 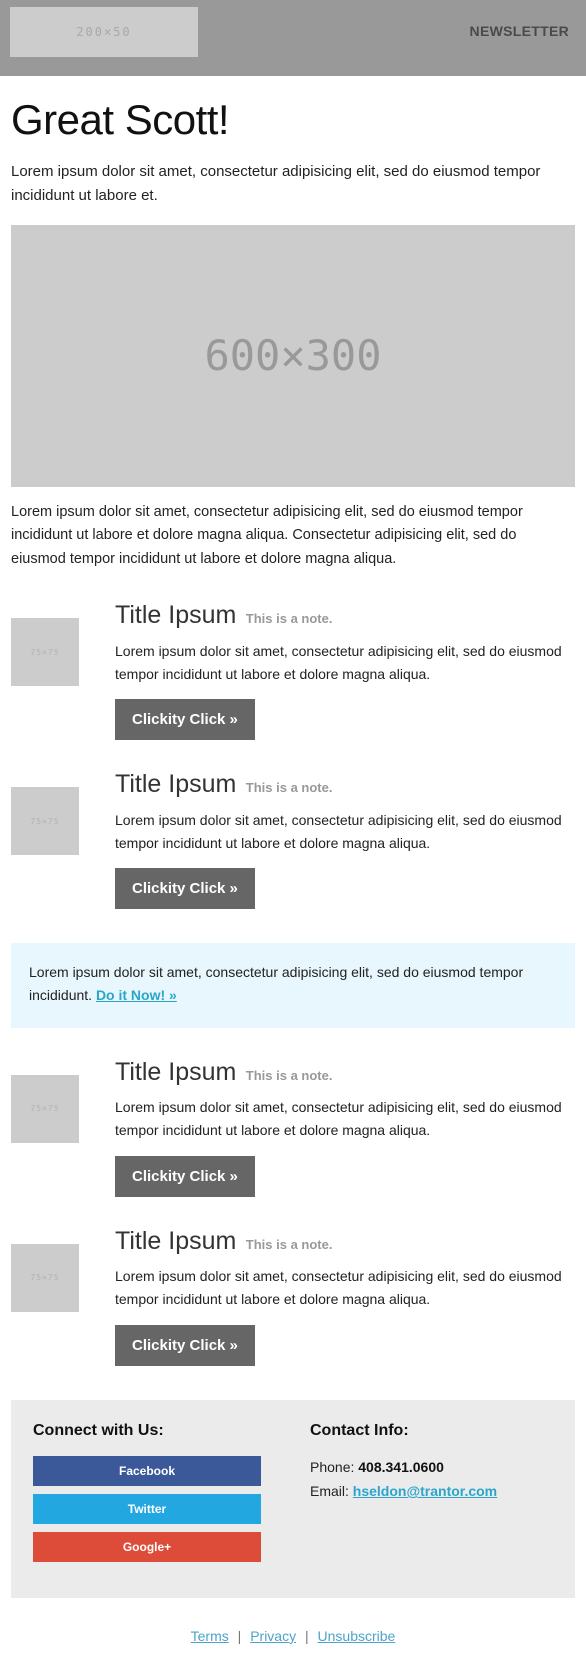 What do you see at coordinates (147, 1470) in the screenshot?
I see `facebook-button: Facebook` at bounding box center [147, 1470].